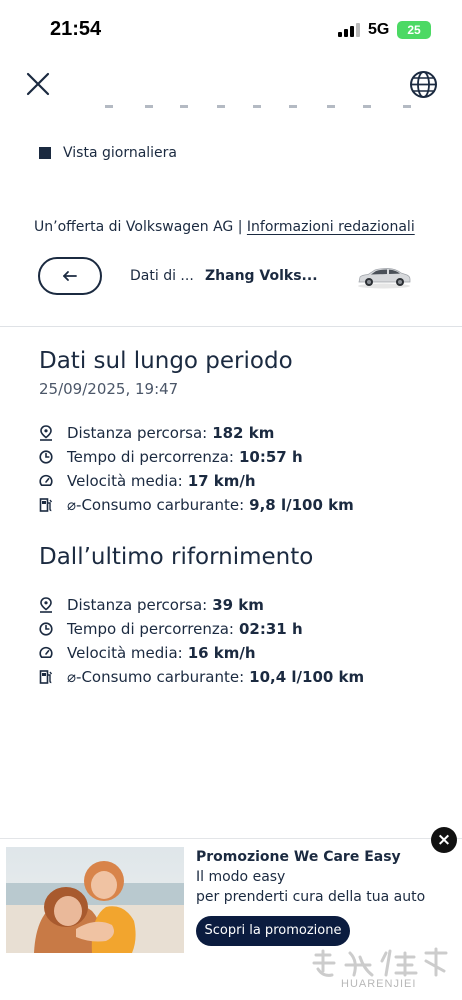  I want to click on chart-axis-partial, so click(258, 106).